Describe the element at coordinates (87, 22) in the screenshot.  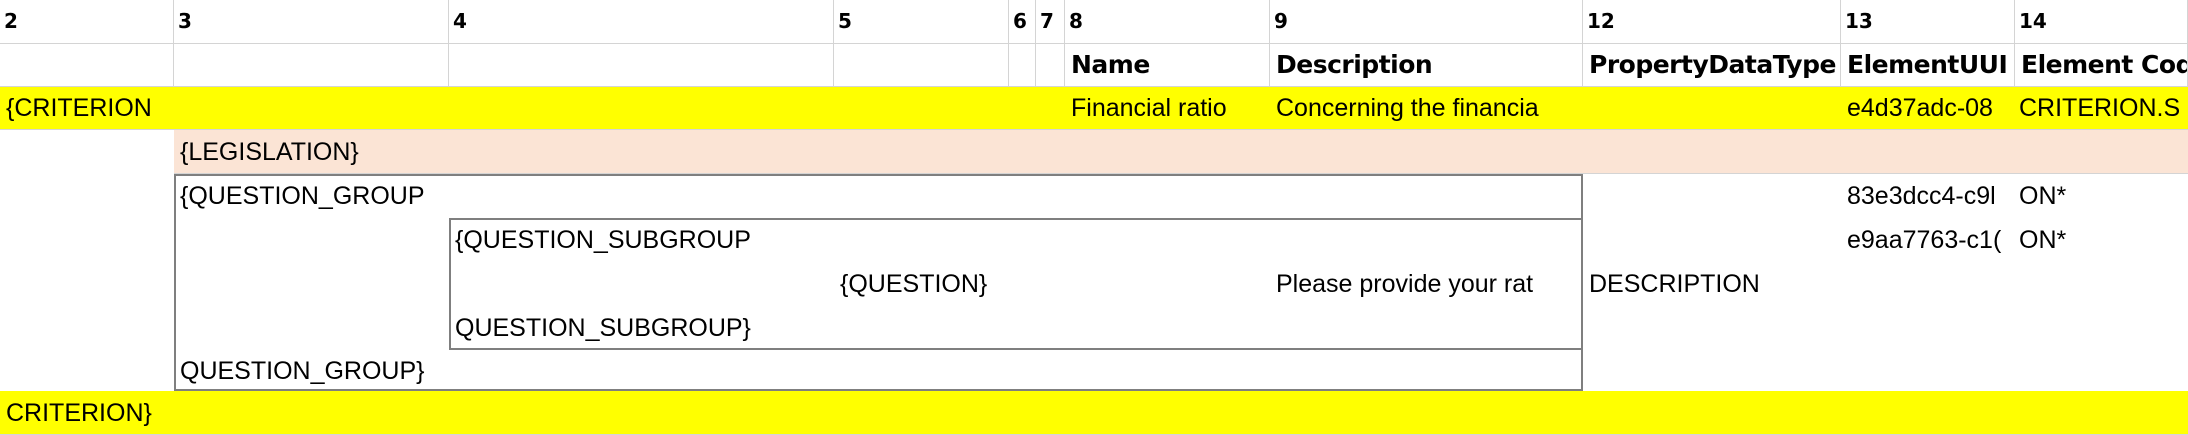
I see `column-number-2: 2` at that location.